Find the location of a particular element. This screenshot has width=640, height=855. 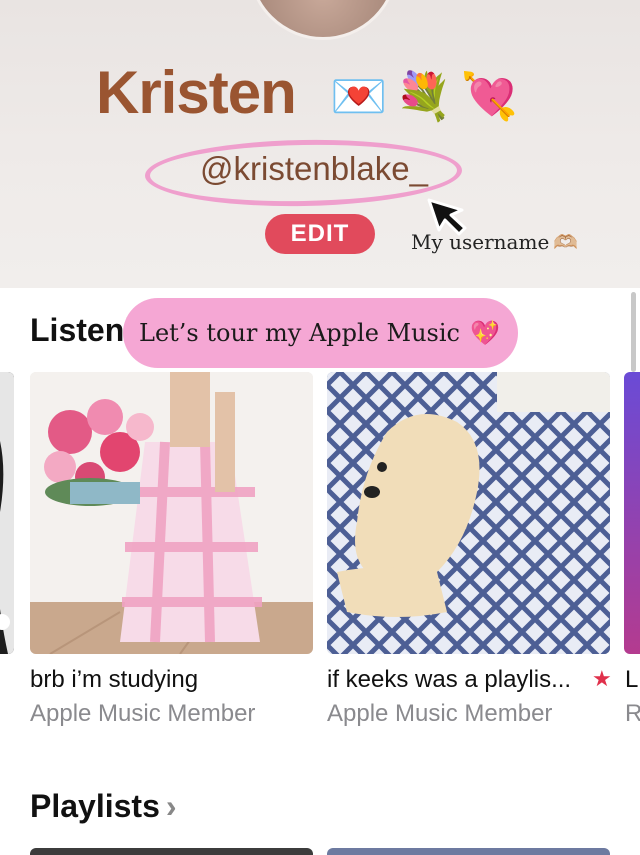

playlist-tile-keeks is located at coordinates (468, 513).